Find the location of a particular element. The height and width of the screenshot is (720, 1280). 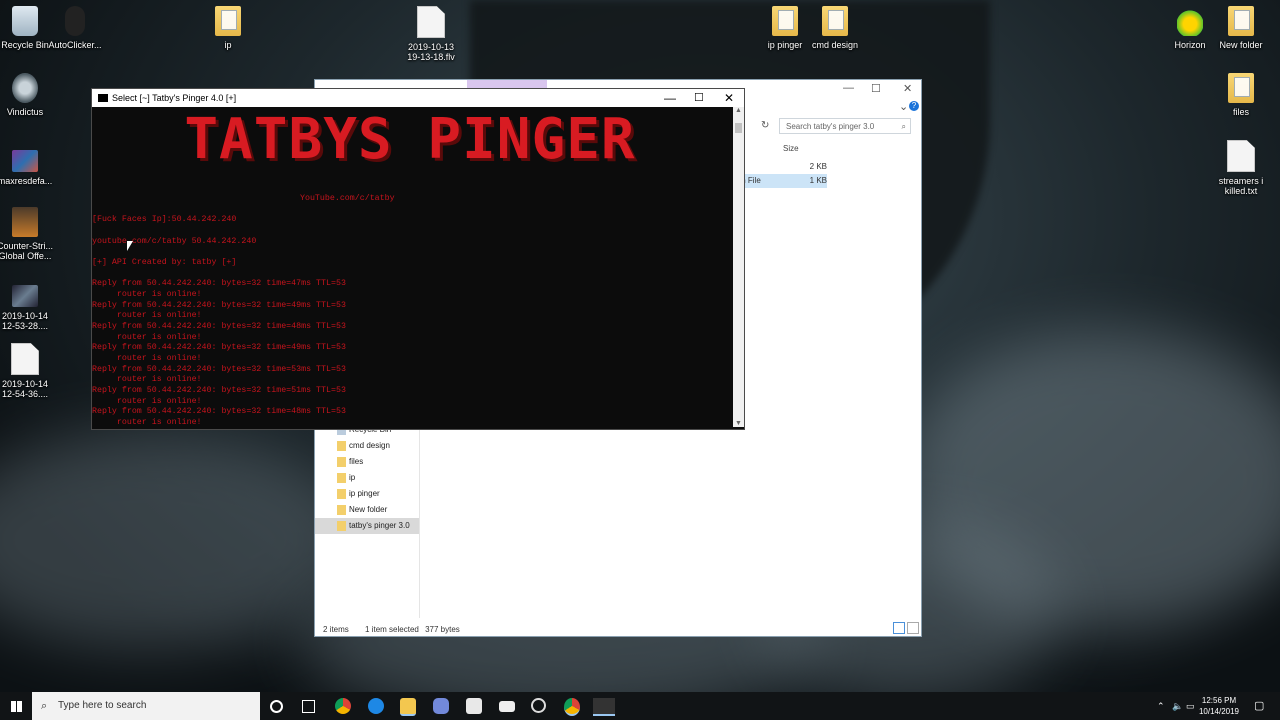

desktop-icon-files: files is located at coordinates (1241, 95).